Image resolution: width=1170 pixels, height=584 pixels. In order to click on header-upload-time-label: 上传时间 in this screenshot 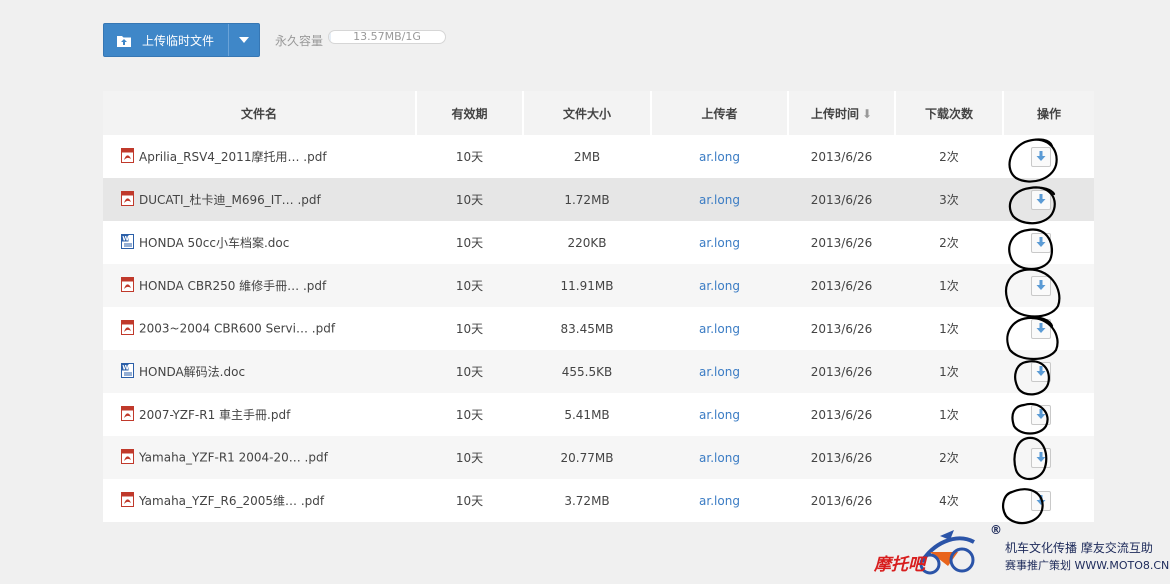, I will do `click(834, 113)`.